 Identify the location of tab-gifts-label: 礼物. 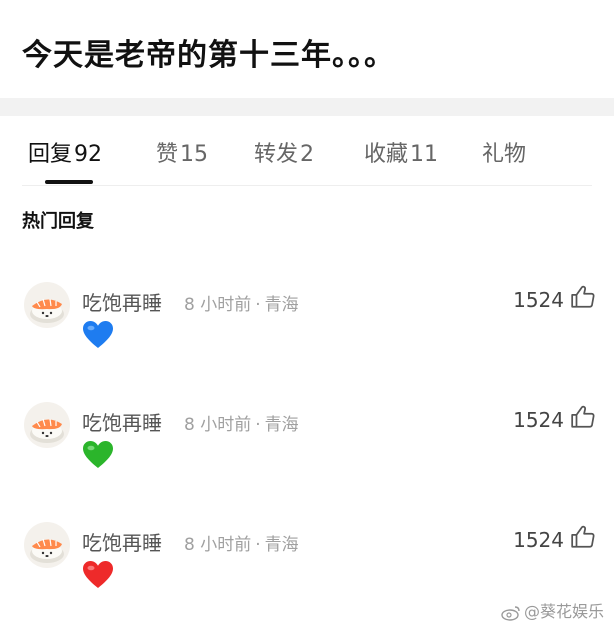
(504, 154).